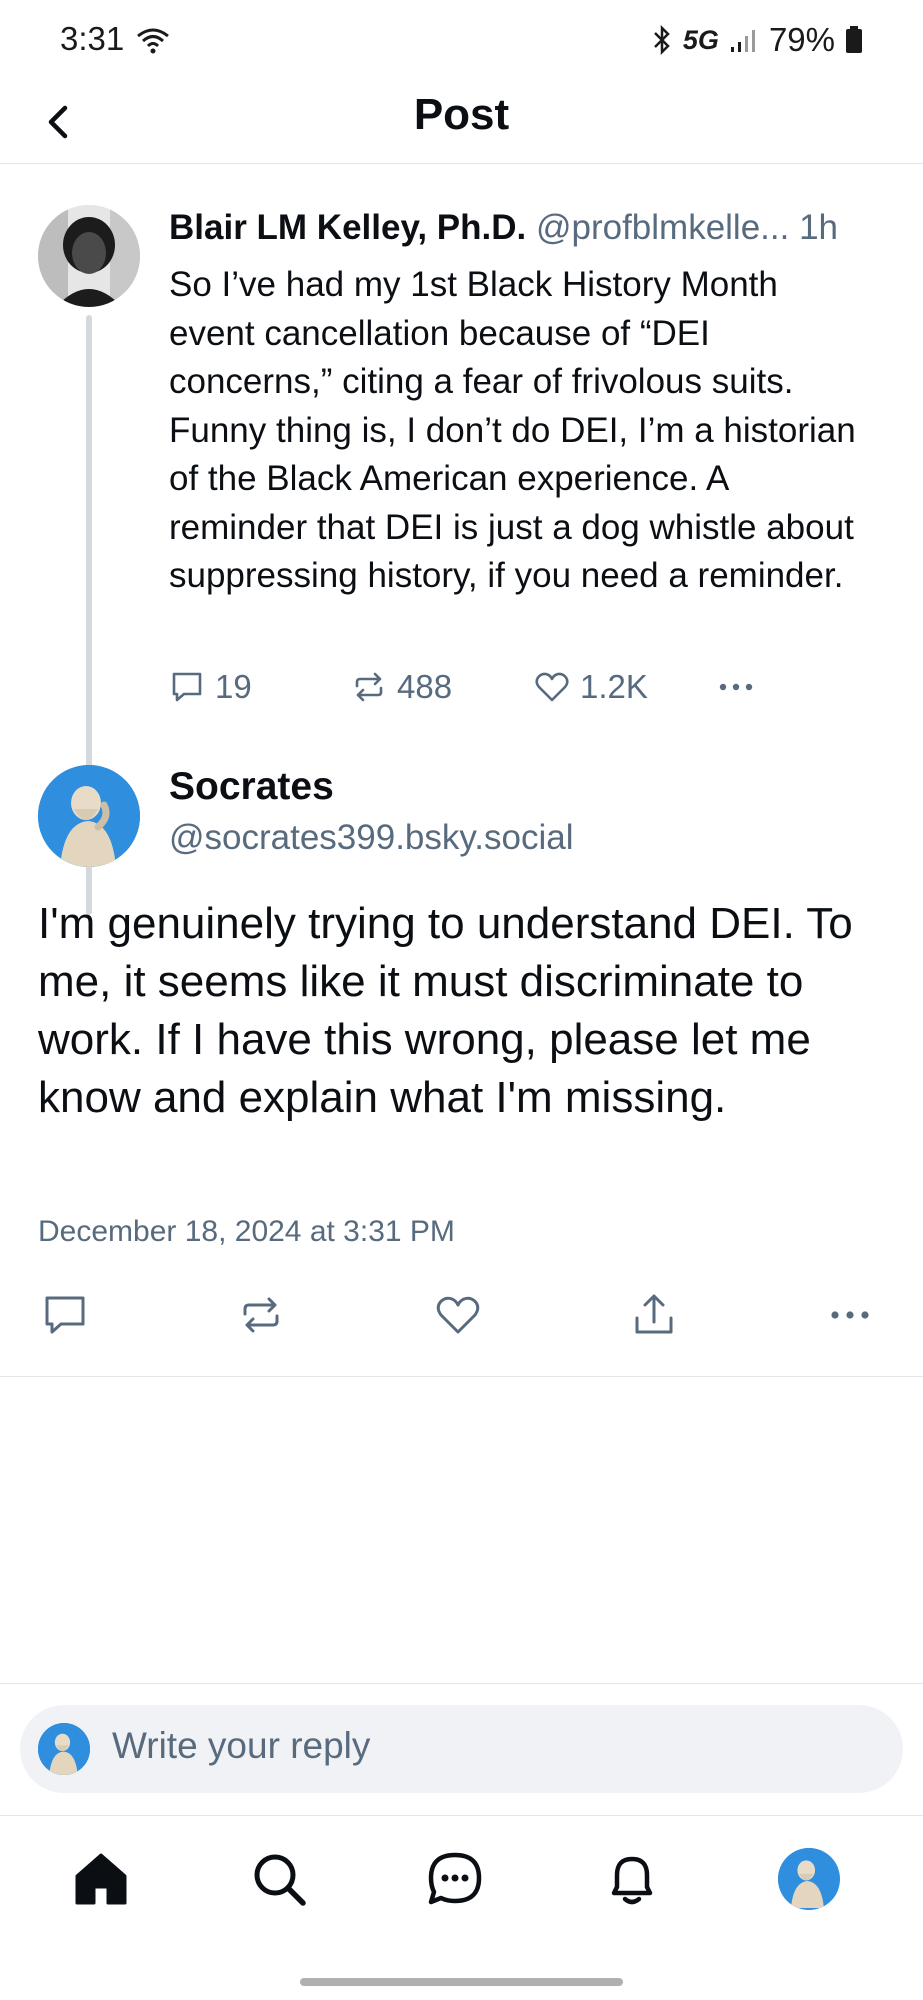  Describe the element at coordinates (742, 41) in the screenshot. I see `signal-icon` at that location.